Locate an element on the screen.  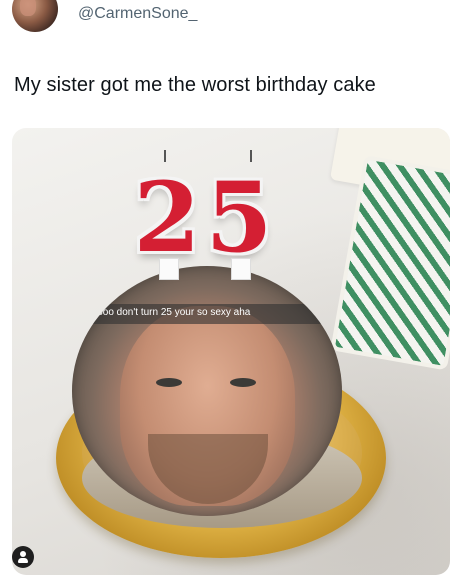
left-eye is located at coordinates (169, 382).